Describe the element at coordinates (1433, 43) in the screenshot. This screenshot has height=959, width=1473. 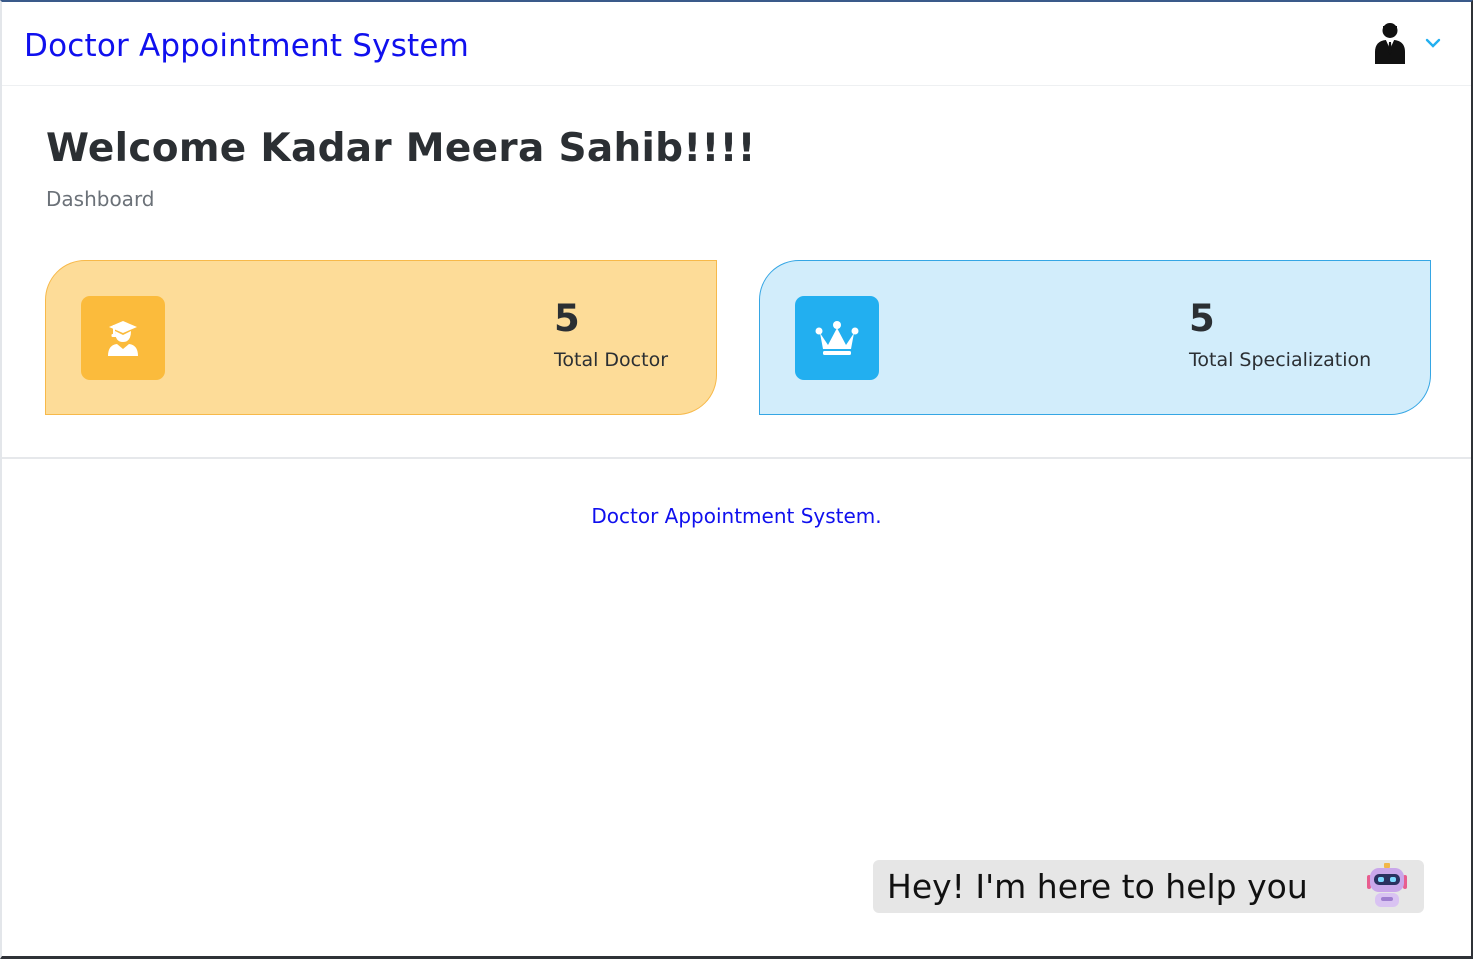
I see `chevron-down-icon` at that location.